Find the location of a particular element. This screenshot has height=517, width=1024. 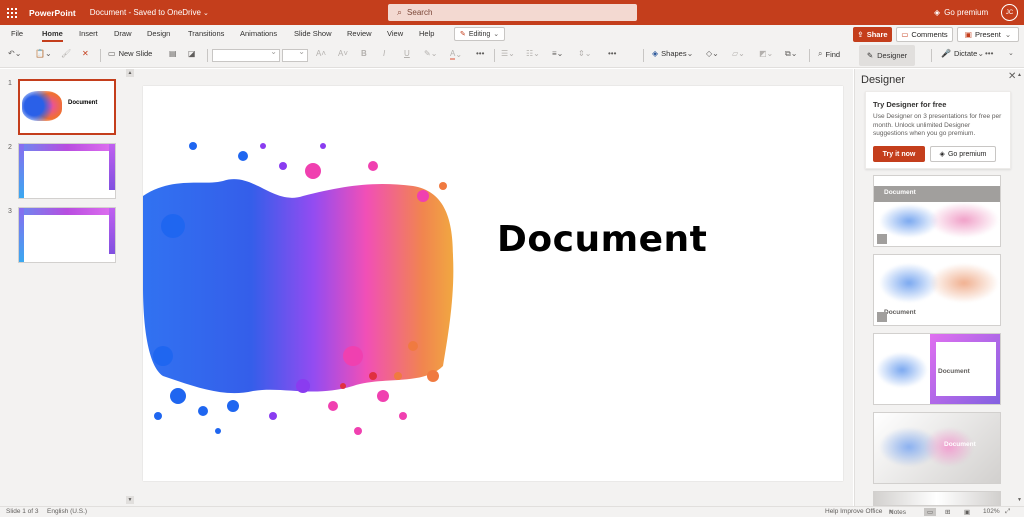

shapes-label: Shapes is located at coordinates (674, 53).